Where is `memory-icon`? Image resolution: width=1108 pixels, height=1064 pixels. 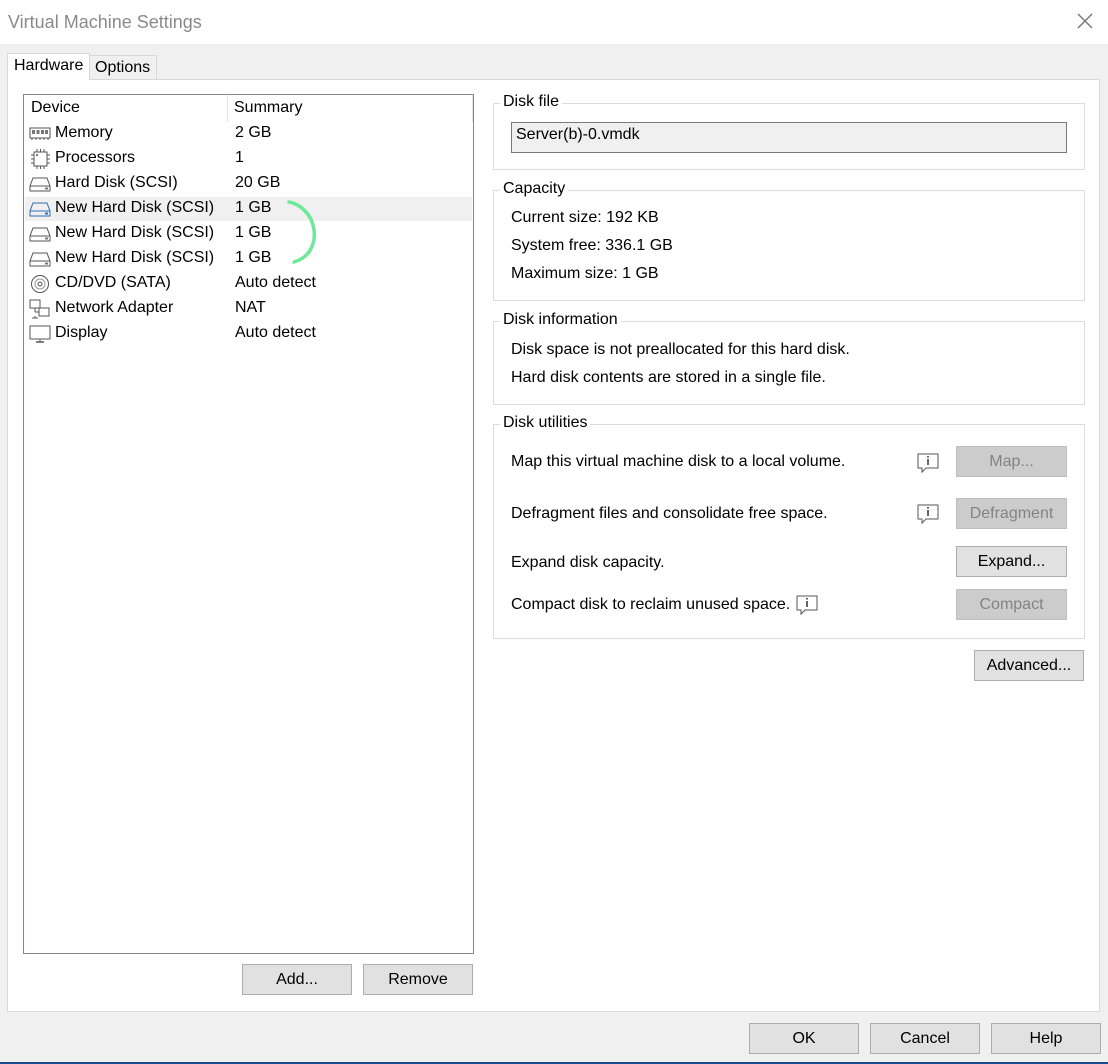
memory-icon is located at coordinates (40, 133).